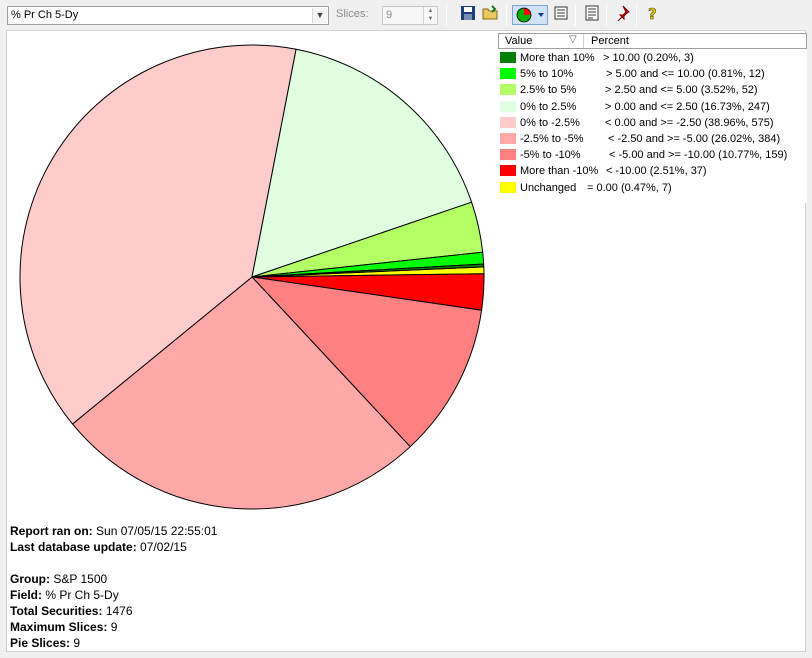 The height and width of the screenshot is (658, 812). What do you see at coordinates (694, 139) in the screenshot?
I see `legend-range: < -2.50 and >= -5.00 (26.02%, 384)` at bounding box center [694, 139].